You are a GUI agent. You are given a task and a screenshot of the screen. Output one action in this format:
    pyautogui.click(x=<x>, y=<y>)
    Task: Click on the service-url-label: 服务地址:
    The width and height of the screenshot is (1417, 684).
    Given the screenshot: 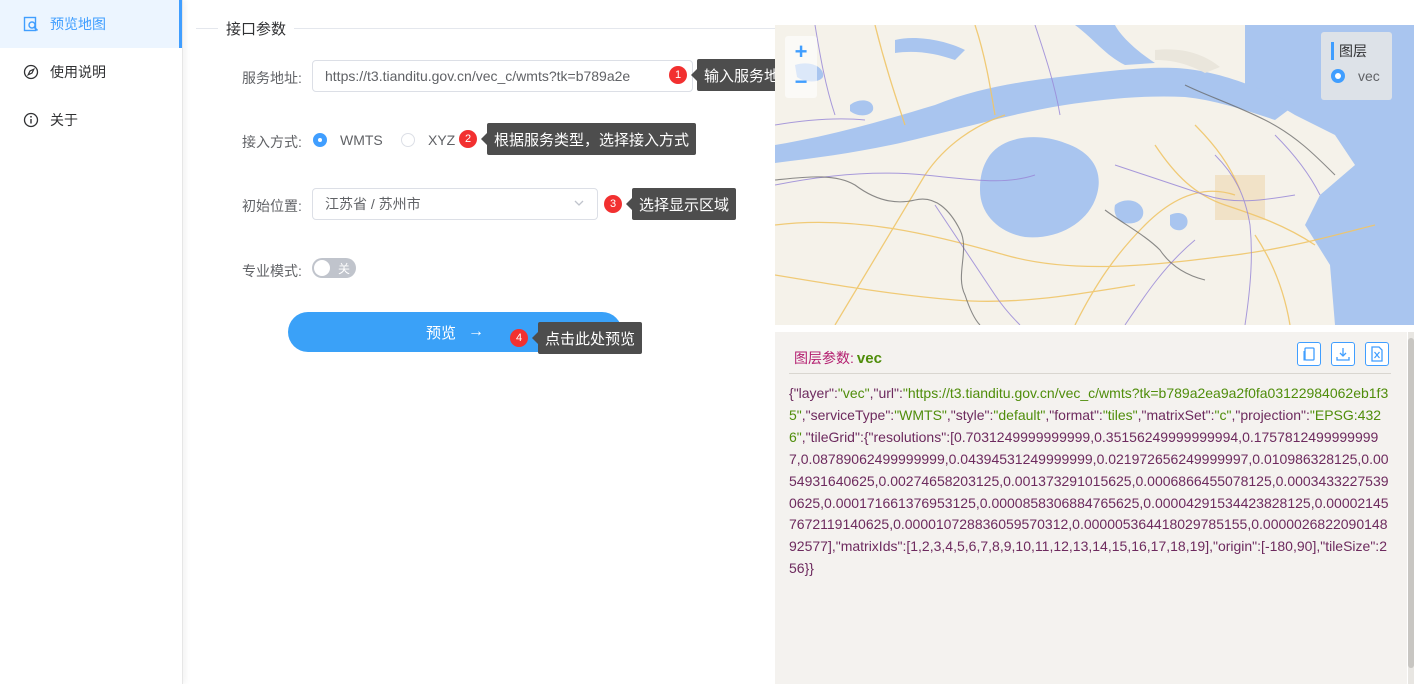 What is the action you would take?
    pyautogui.click(x=272, y=78)
    